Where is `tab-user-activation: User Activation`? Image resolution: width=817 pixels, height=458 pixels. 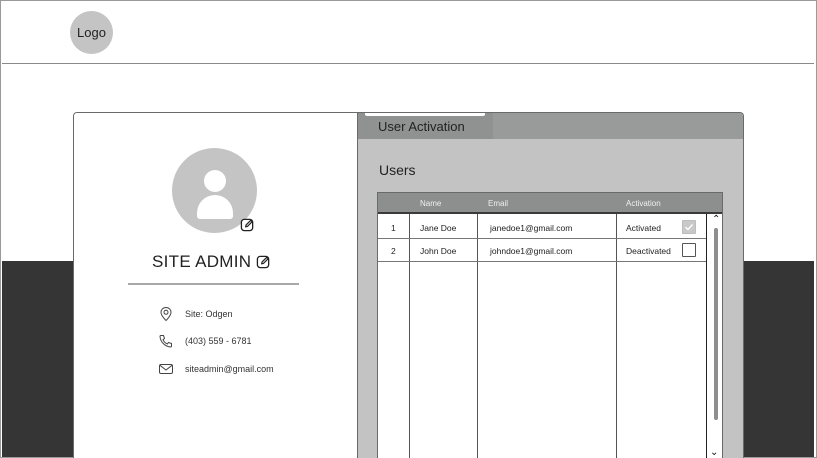 tab-user-activation: User Activation is located at coordinates (425, 126).